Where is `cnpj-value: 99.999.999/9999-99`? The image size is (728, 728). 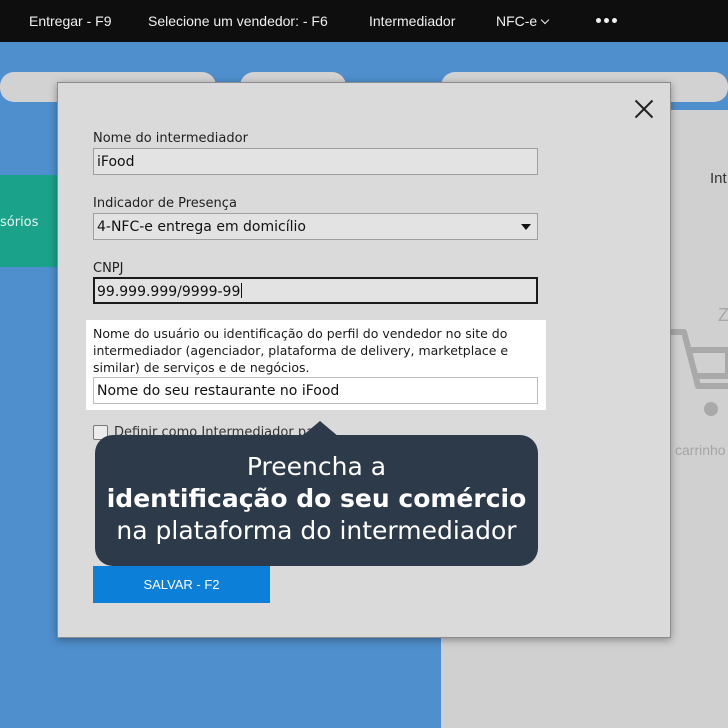
cnpj-value: 99.999.999/9999-99 is located at coordinates (169, 292).